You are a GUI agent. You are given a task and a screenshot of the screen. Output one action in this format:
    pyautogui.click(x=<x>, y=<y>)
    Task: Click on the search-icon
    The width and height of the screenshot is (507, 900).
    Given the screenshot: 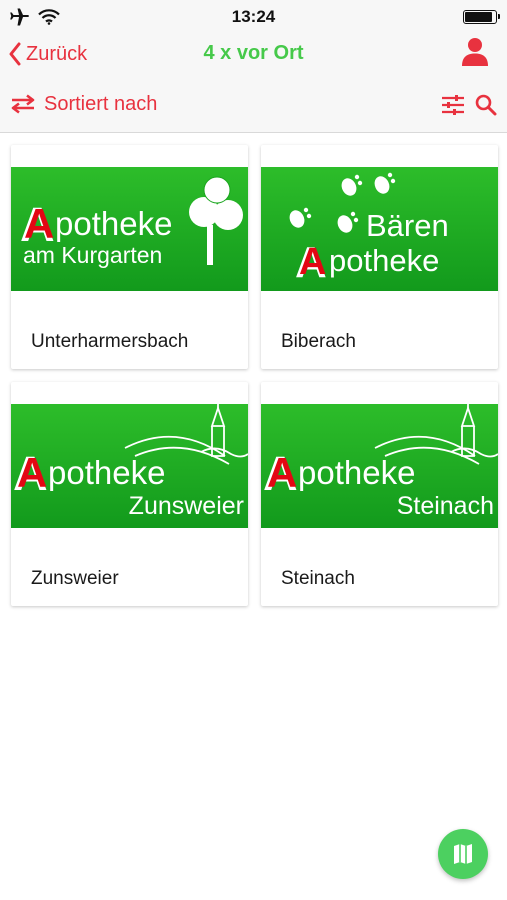 What is the action you would take?
    pyautogui.click(x=486, y=105)
    